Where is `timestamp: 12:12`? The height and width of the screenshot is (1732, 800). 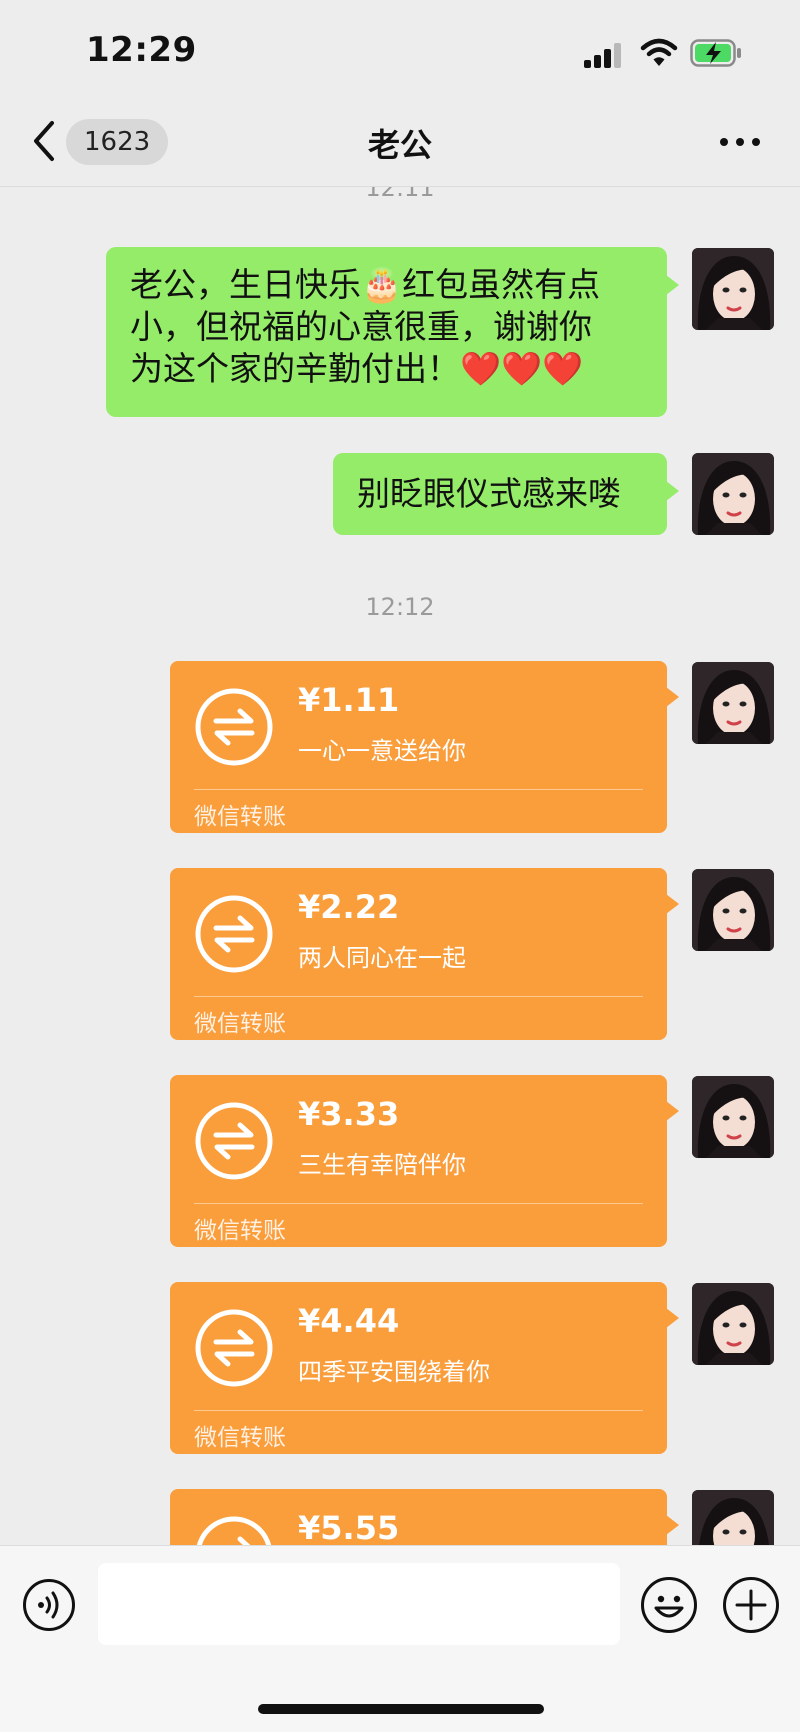
timestamp: 12:12 is located at coordinates (400, 607).